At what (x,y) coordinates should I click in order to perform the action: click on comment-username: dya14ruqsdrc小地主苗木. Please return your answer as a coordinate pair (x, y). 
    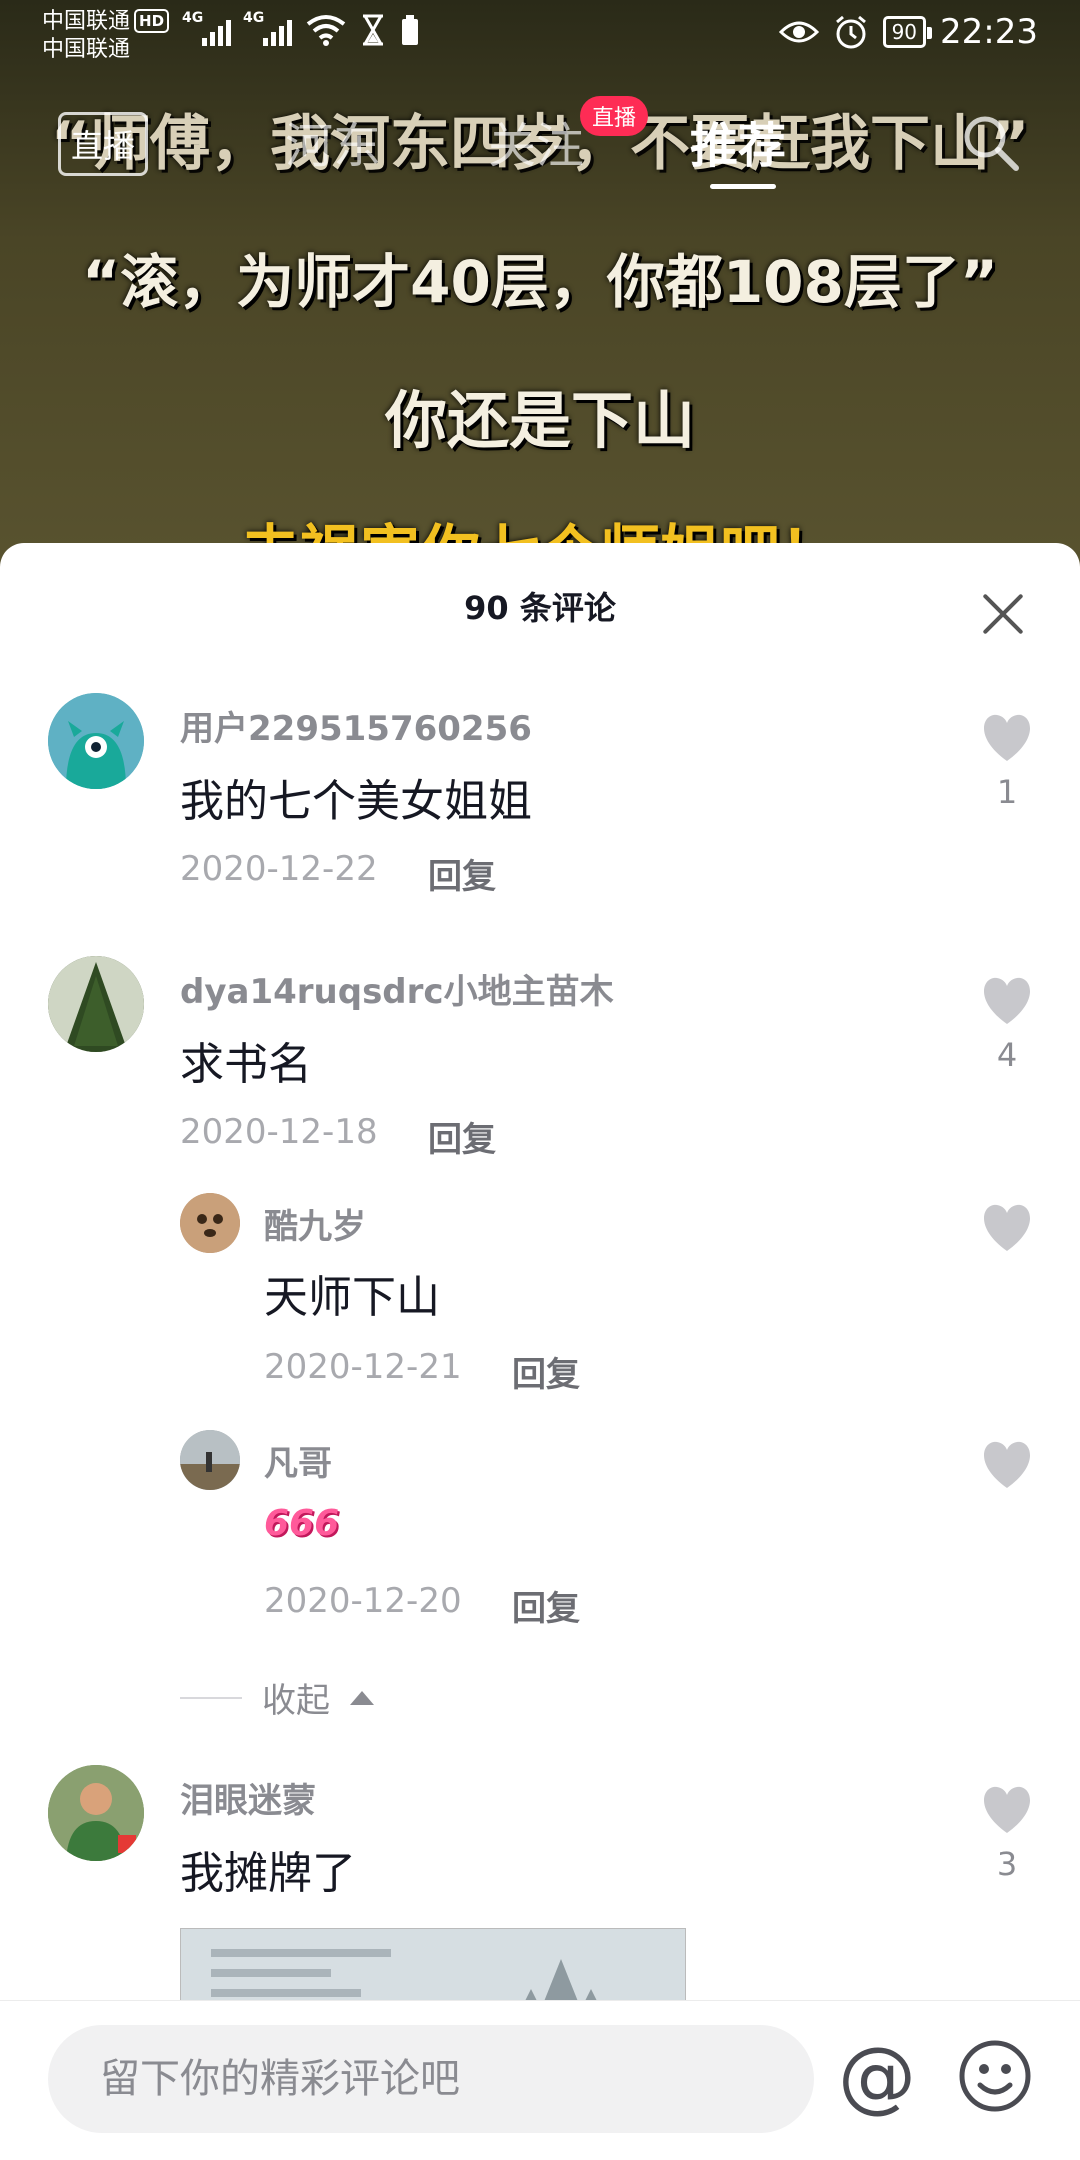
    Looking at the image, I should click on (397, 988).